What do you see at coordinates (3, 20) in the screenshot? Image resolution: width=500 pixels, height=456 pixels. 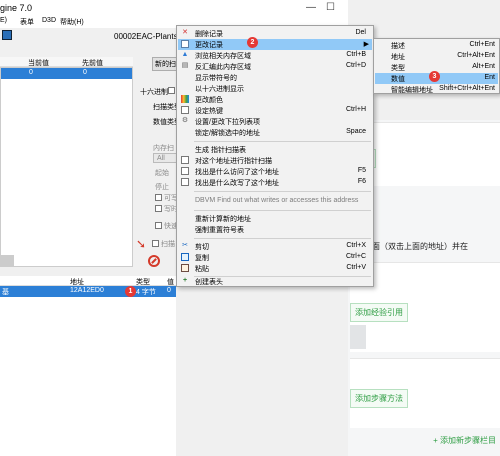 I see `menu-edit: E)` at bounding box center [3, 20].